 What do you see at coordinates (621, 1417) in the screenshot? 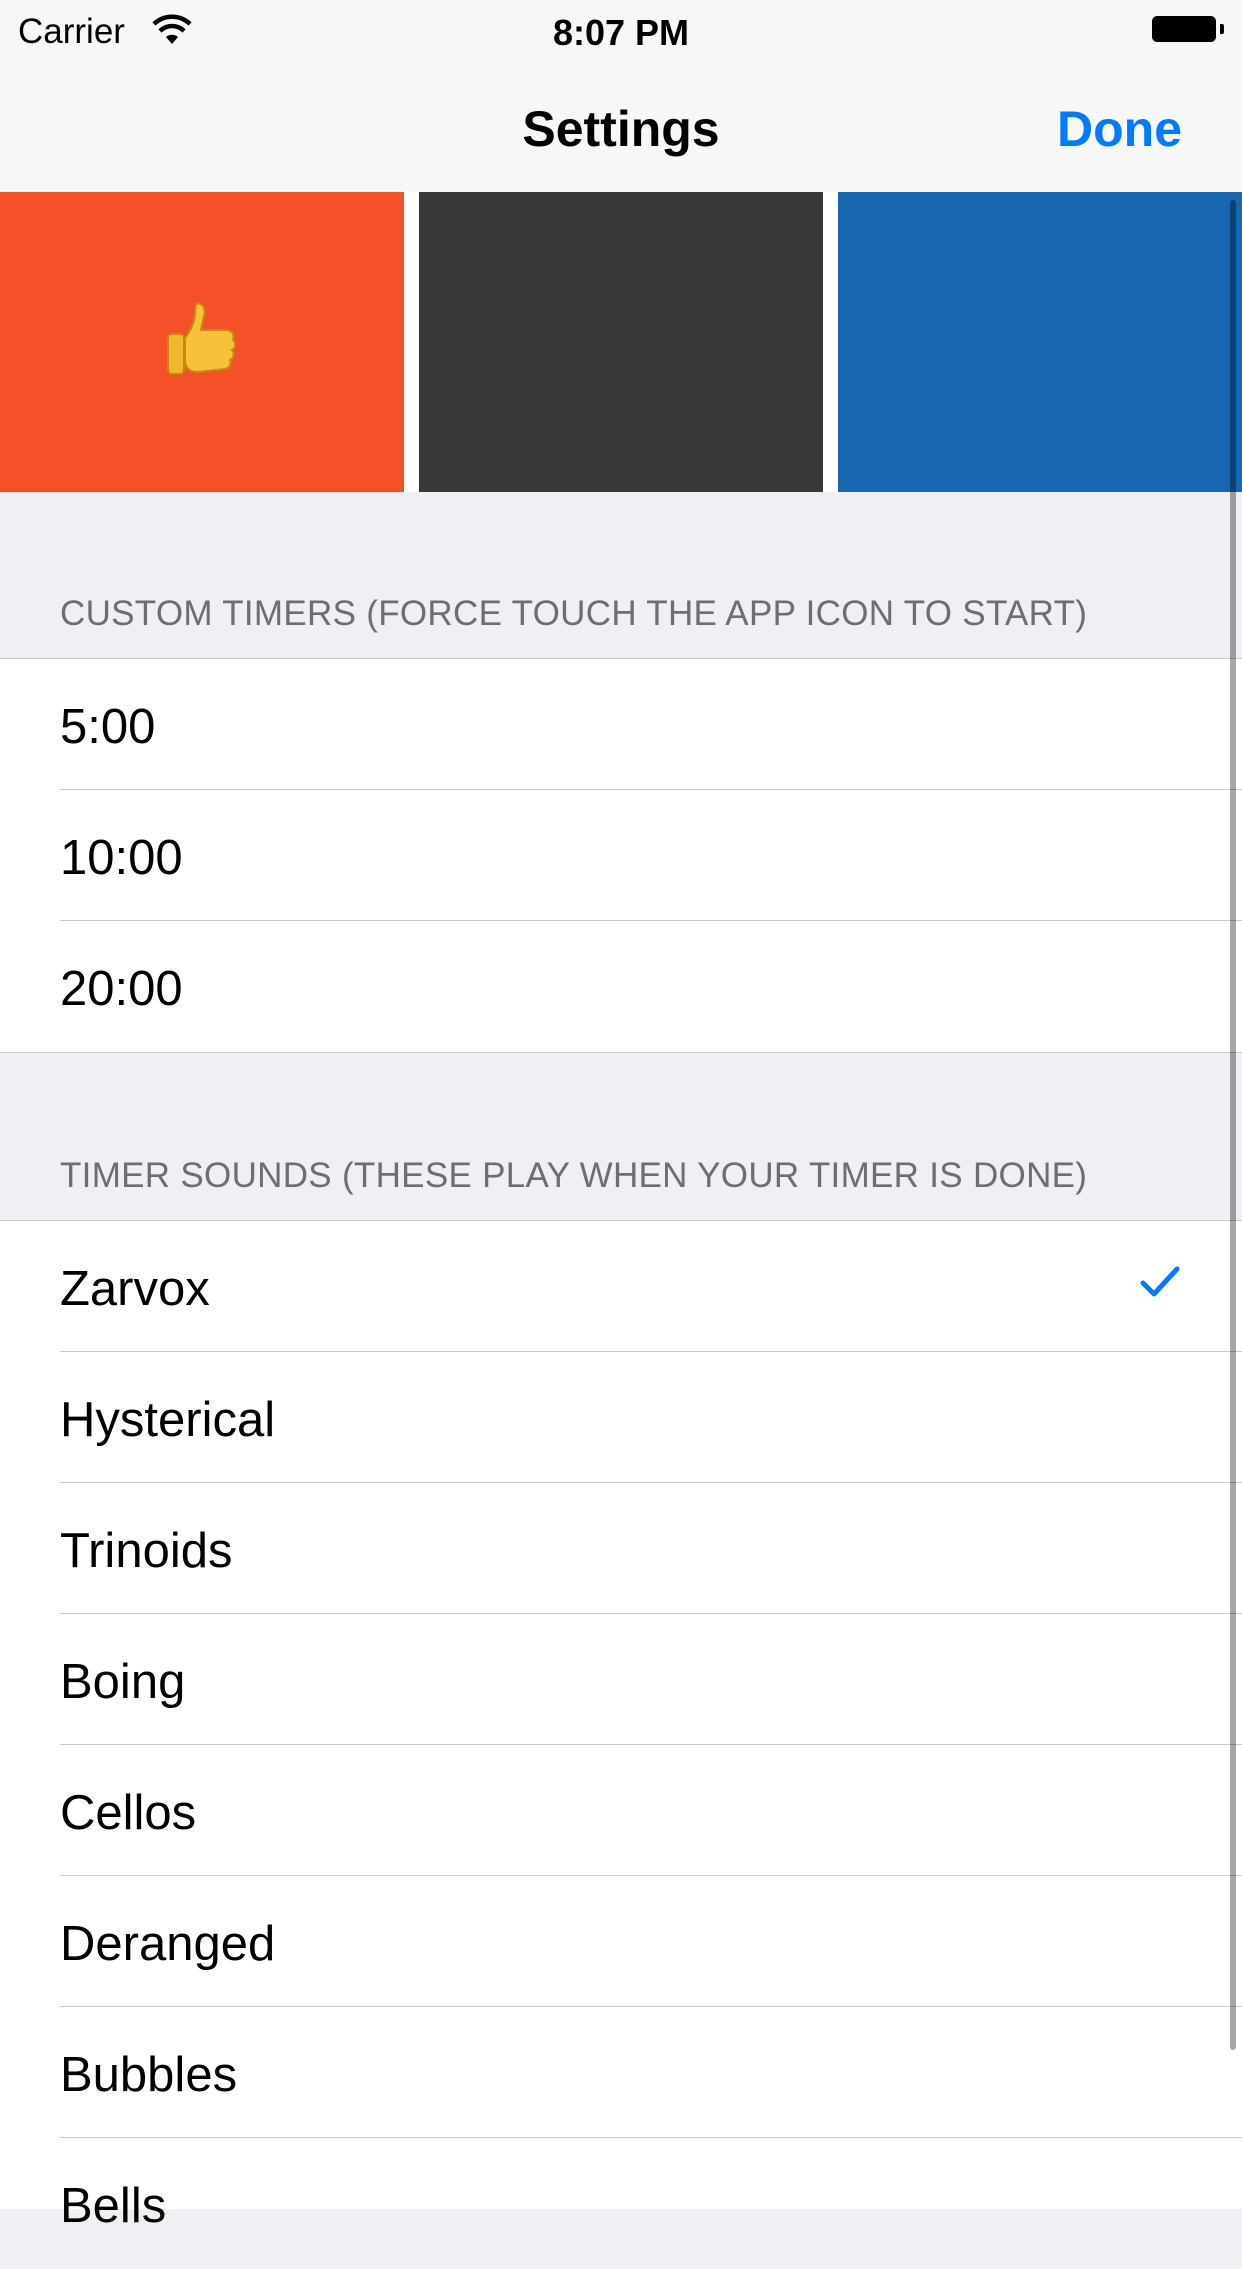
I see `sound-row-hysterical: Hysterical` at bounding box center [621, 1417].